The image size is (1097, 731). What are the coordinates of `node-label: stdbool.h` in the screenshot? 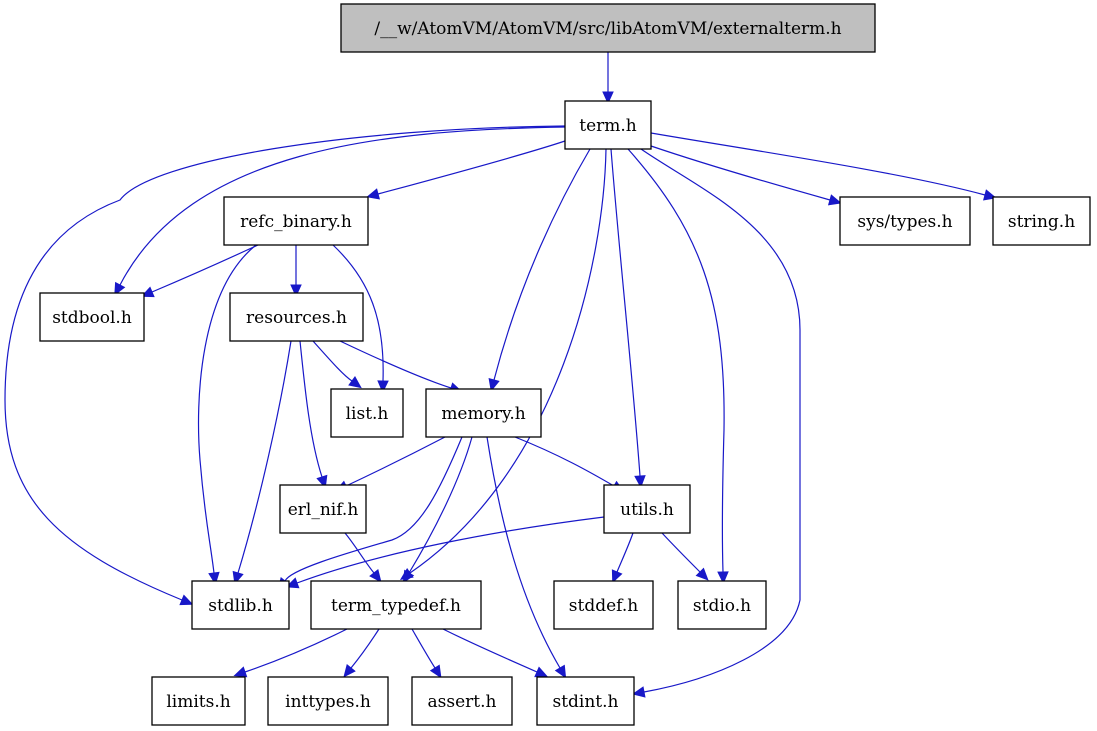 It's located at (92, 318).